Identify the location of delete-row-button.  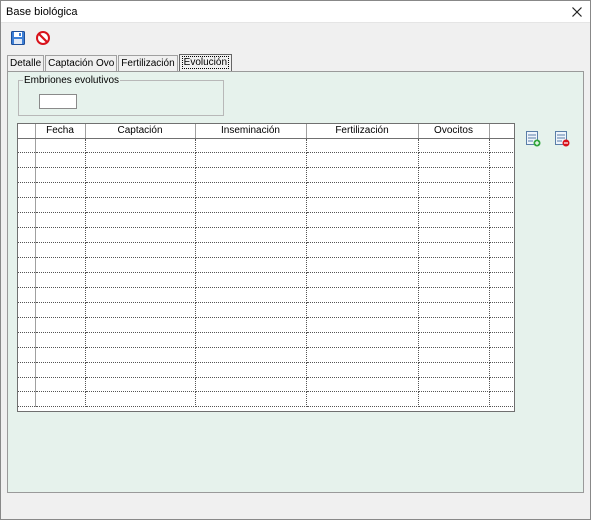
(562, 139).